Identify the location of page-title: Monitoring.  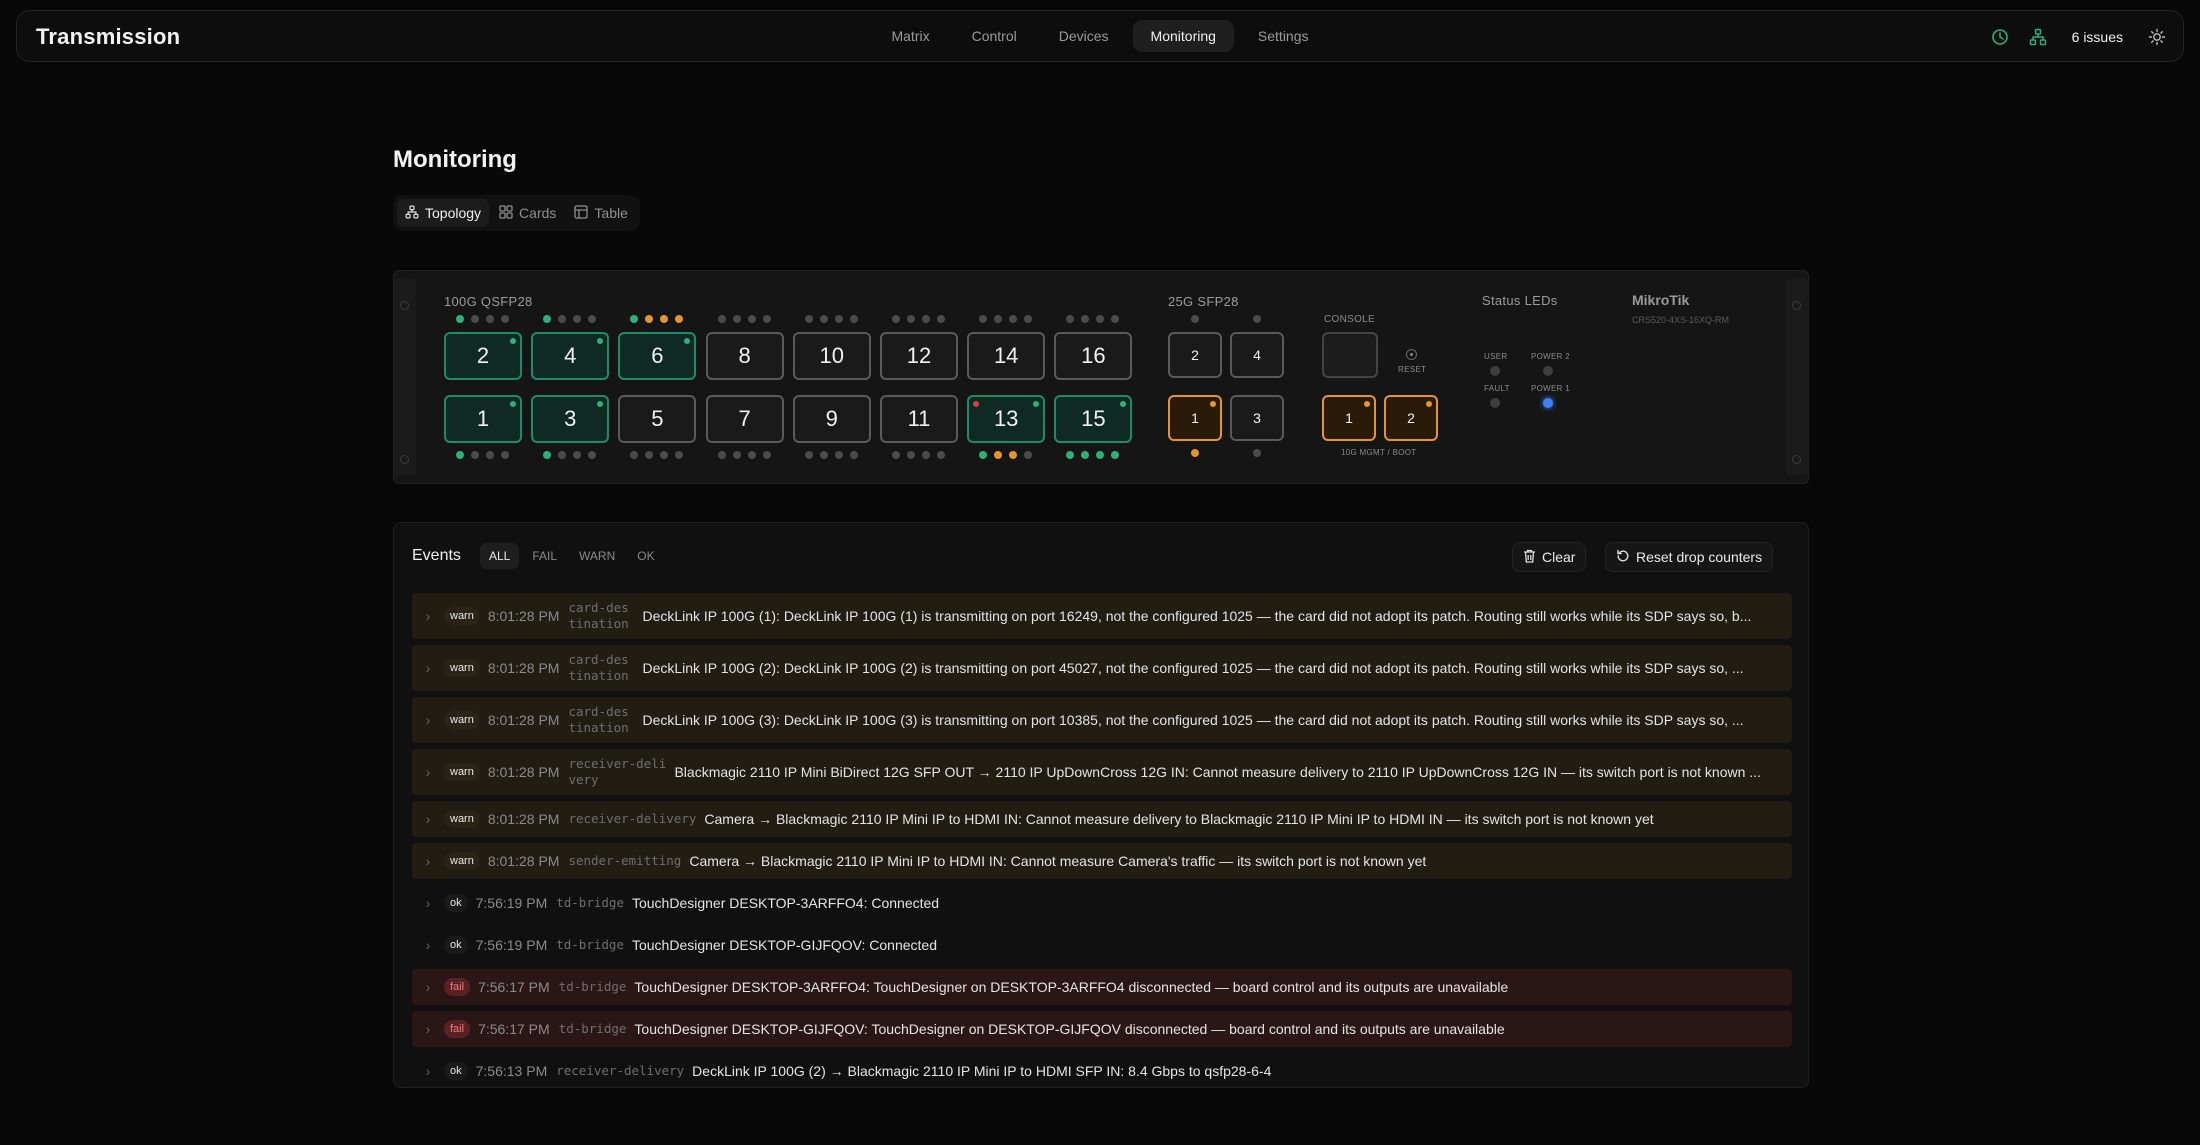
(455, 159).